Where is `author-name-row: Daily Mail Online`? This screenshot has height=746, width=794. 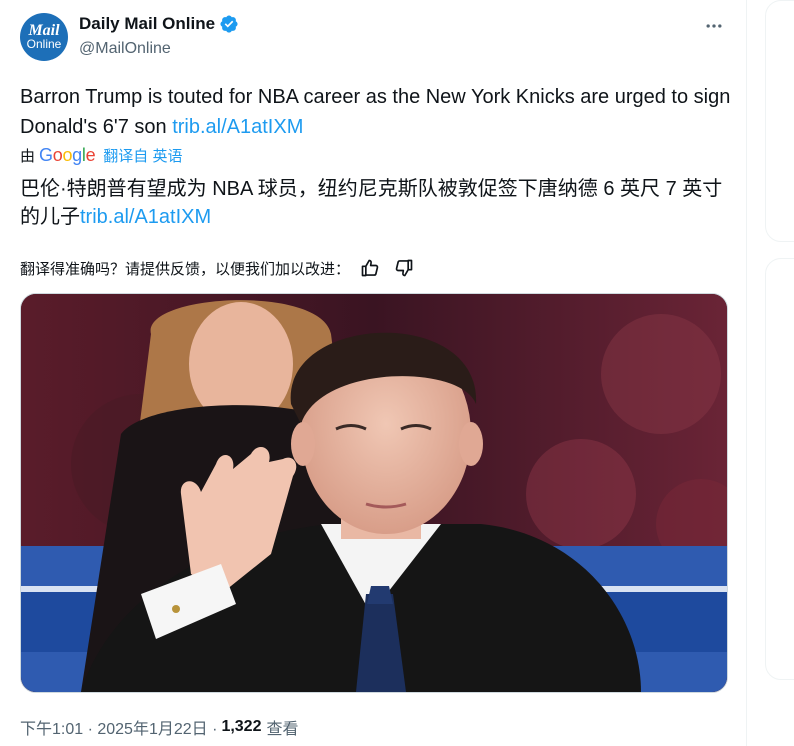
author-name-row: Daily Mail Online is located at coordinates (159, 24).